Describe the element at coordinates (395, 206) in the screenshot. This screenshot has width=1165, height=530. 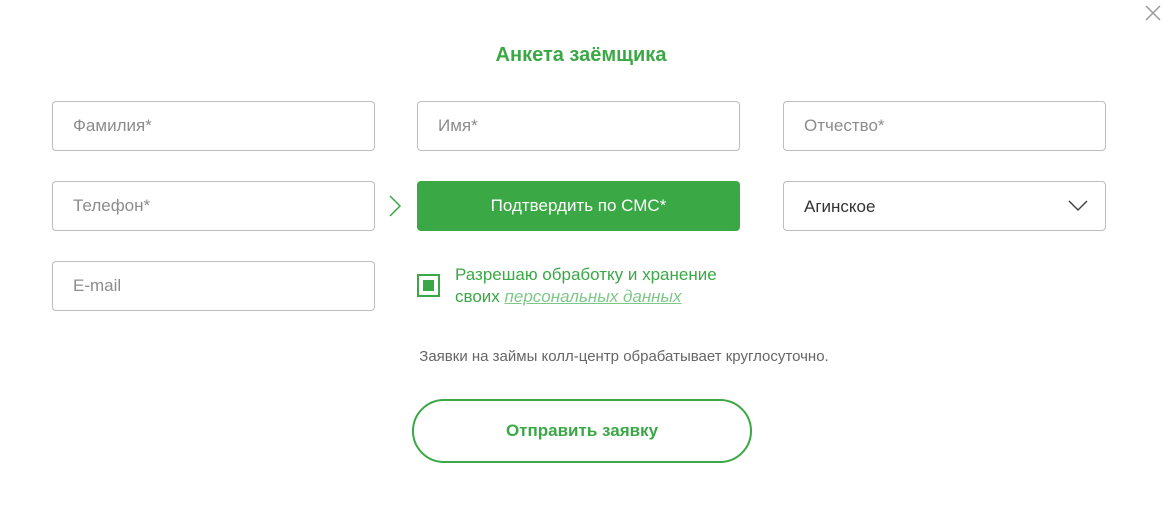
I see `chevron-right-icon` at that location.